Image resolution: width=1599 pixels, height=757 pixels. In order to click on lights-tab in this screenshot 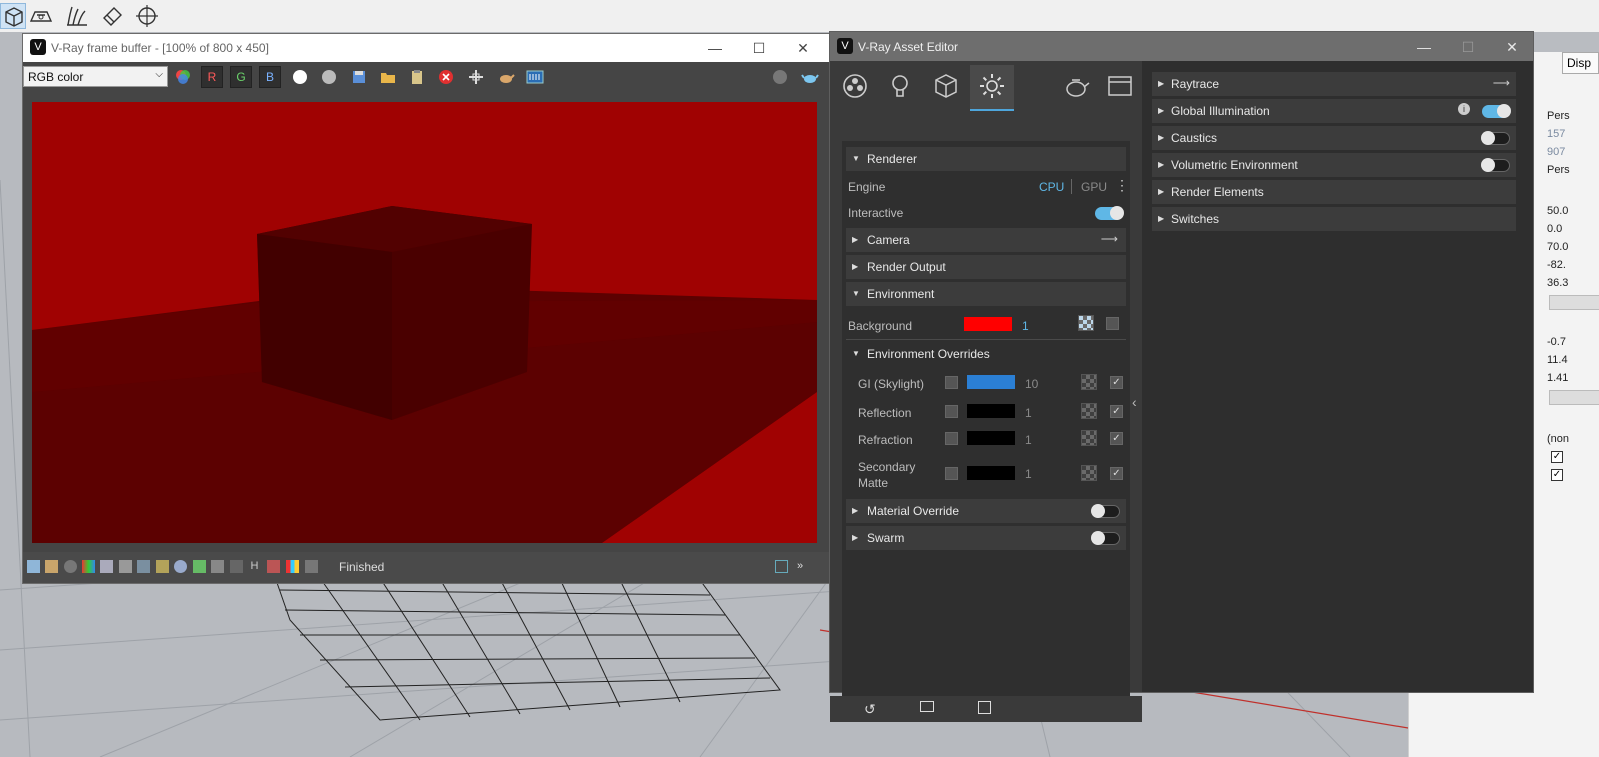, I will do `click(900, 88)`.